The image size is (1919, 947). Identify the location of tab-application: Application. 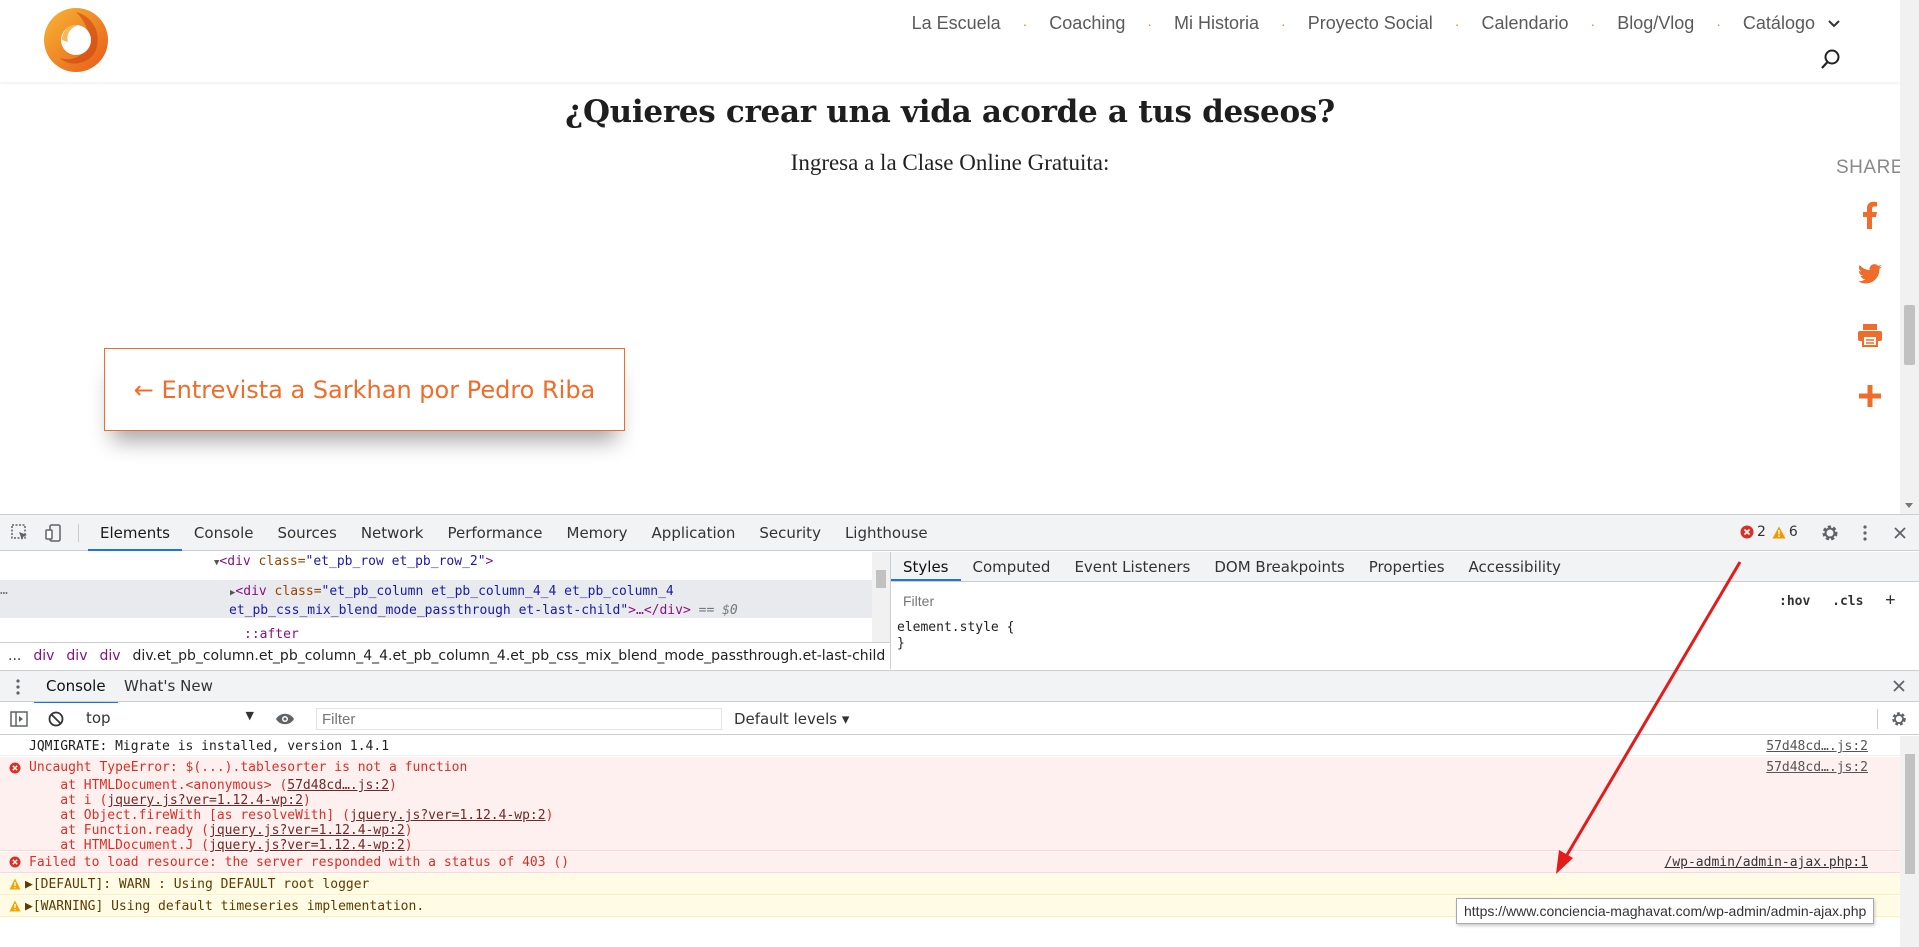
(694, 533).